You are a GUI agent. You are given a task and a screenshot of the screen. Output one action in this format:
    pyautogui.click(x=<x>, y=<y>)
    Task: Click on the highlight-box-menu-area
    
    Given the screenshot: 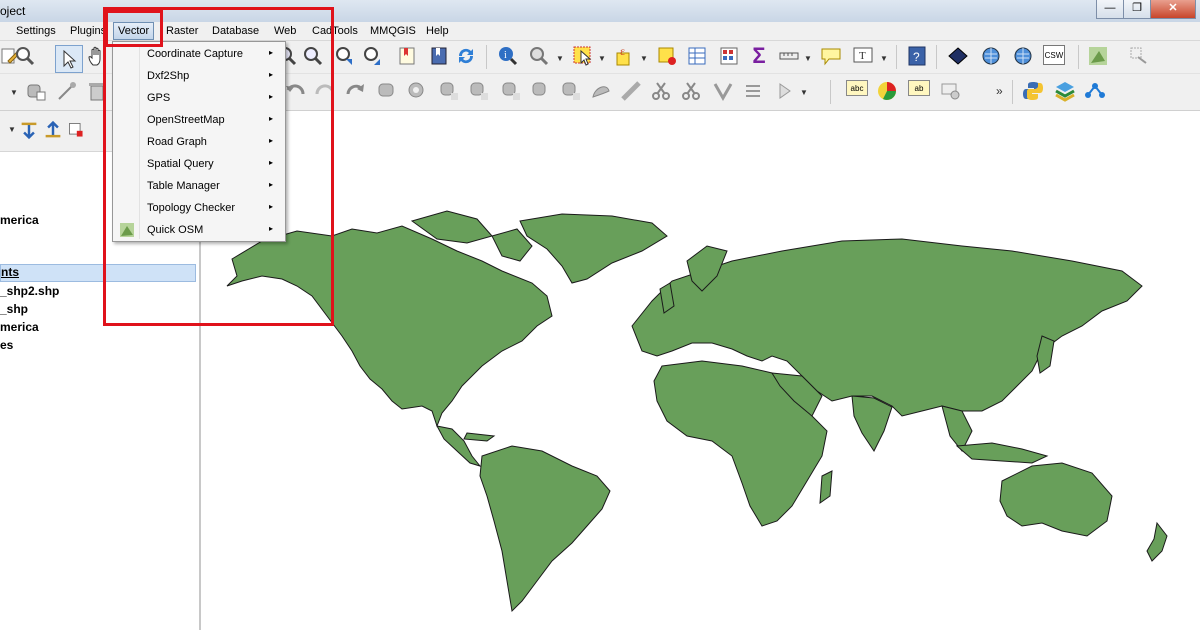 What is the action you would take?
    pyautogui.click(x=218, y=166)
    